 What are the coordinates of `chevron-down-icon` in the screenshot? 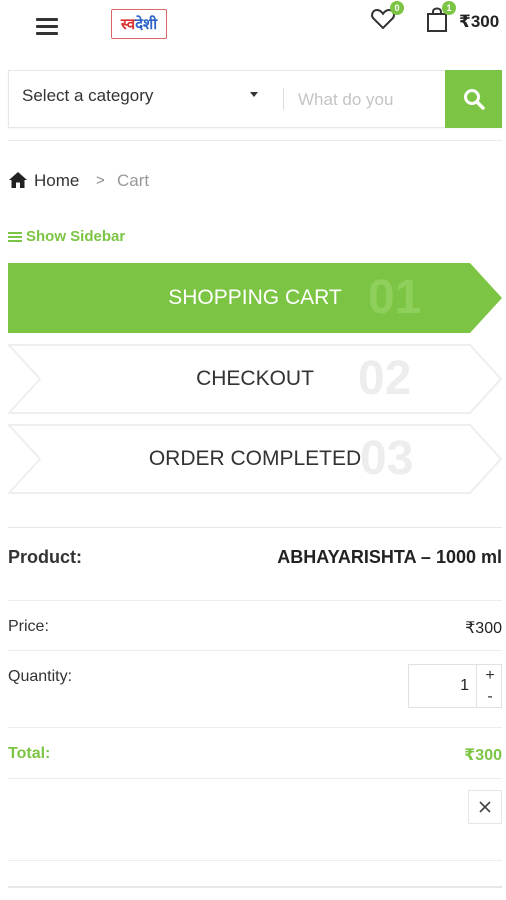 It's located at (254, 94).